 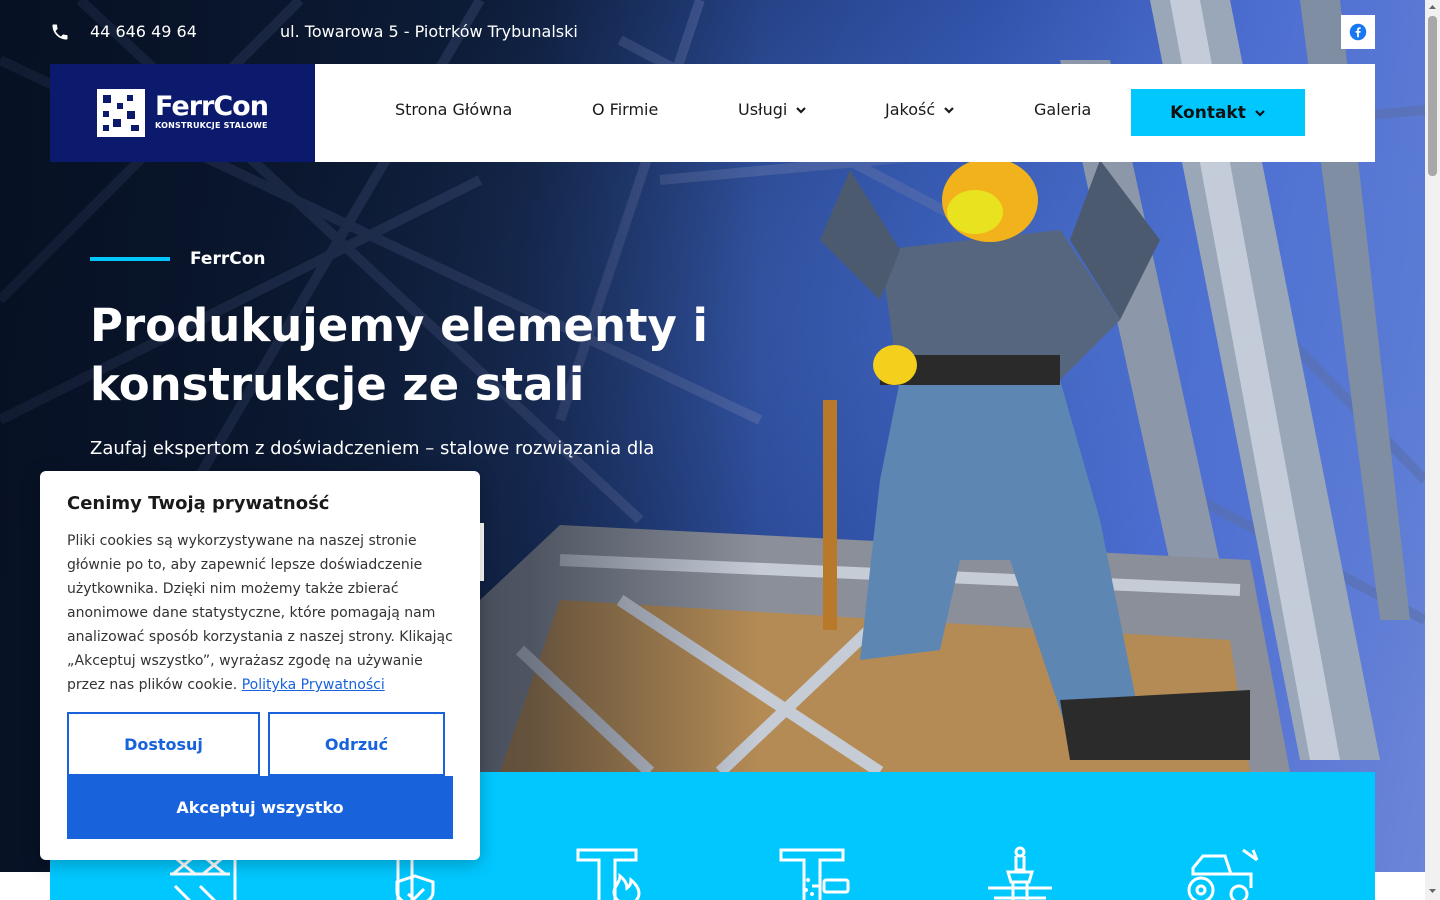 I want to click on logo-title: FerrCon, so click(x=212, y=106).